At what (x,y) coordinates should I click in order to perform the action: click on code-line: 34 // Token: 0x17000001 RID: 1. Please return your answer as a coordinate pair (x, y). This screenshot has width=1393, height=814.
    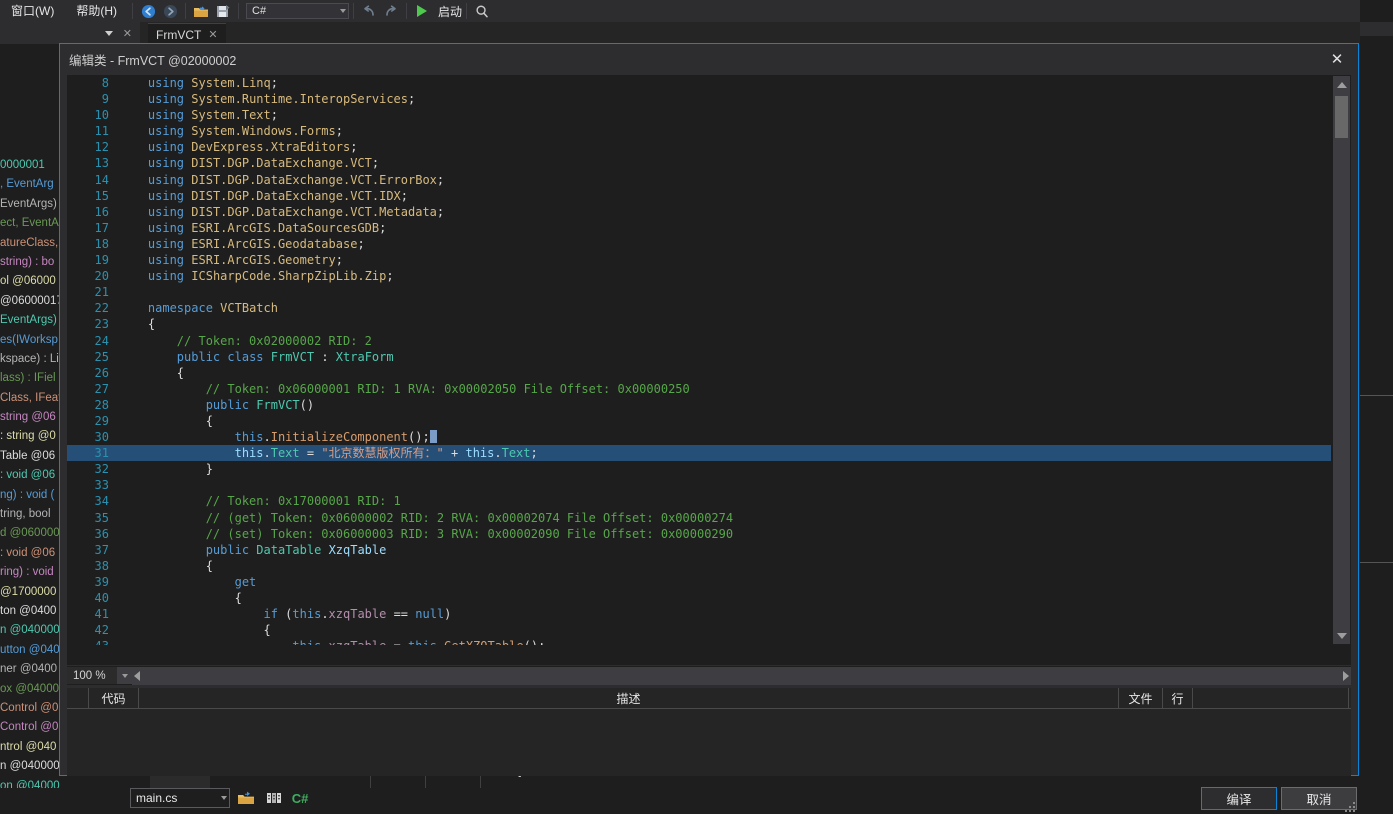
    Looking at the image, I should click on (699, 501).